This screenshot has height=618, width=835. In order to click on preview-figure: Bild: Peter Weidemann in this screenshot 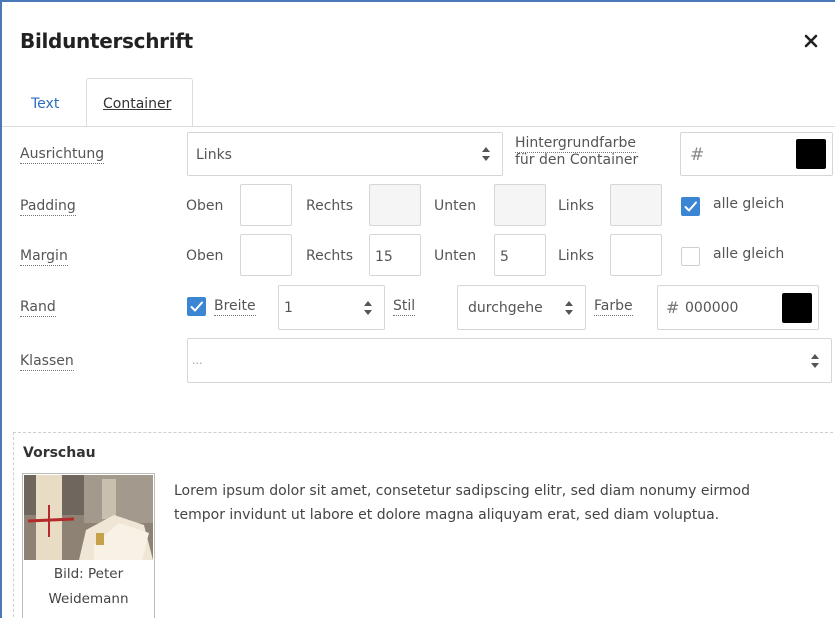, I will do `click(88, 545)`.